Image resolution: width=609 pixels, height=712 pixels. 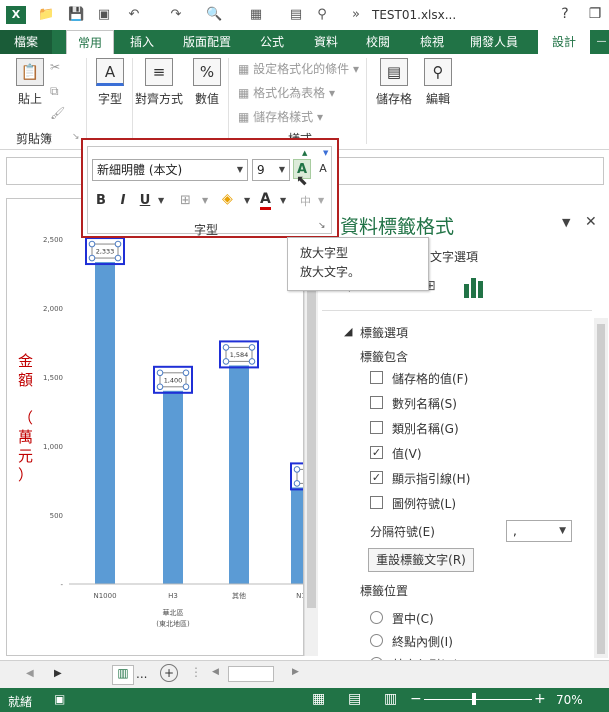 What do you see at coordinates (58, 673) in the screenshot?
I see `next-sheet-icon: ▶` at bounding box center [58, 673].